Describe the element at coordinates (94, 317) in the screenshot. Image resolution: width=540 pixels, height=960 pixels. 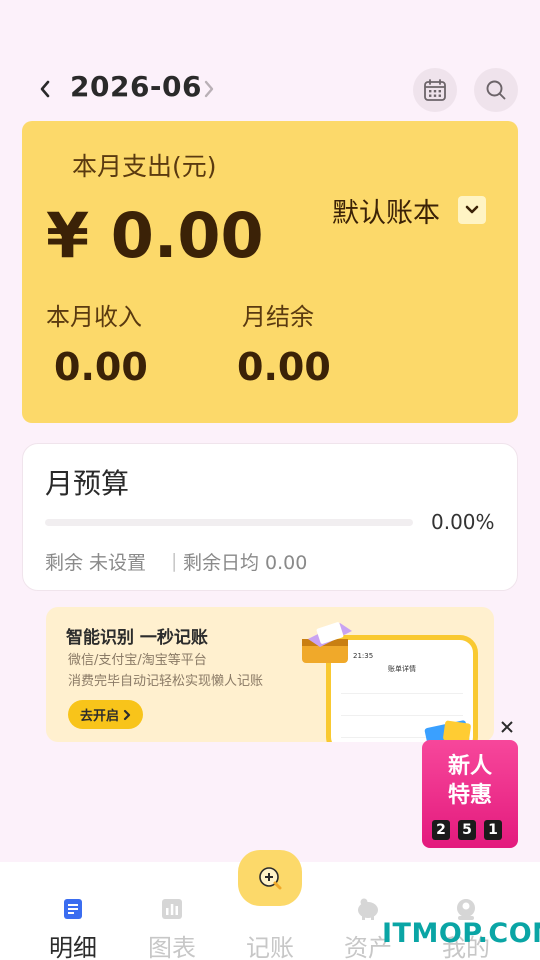
I see `income-label: 本月收入` at that location.